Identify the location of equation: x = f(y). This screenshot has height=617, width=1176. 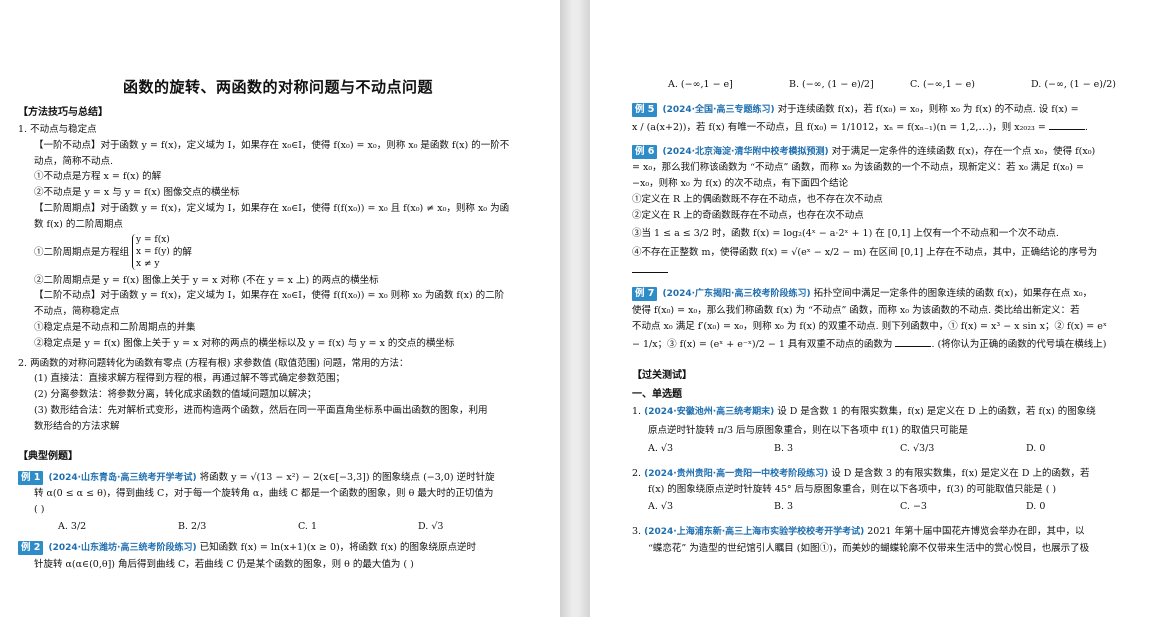
(153, 252).